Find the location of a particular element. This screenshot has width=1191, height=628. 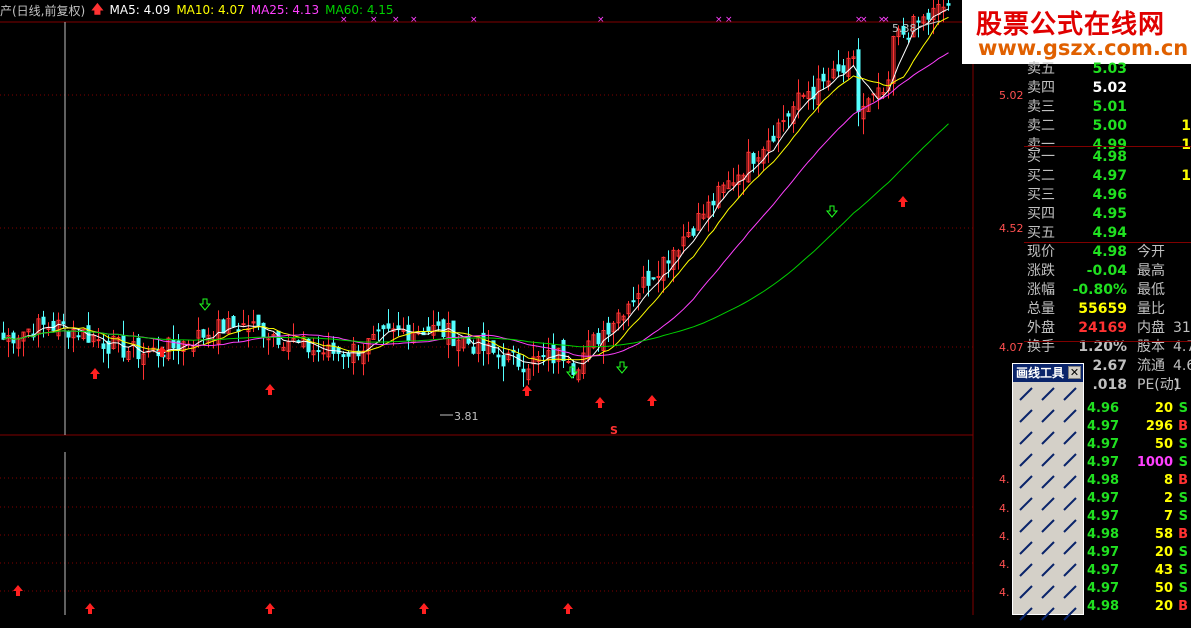

gann-1-tool-icon is located at coordinates (1026, 548).